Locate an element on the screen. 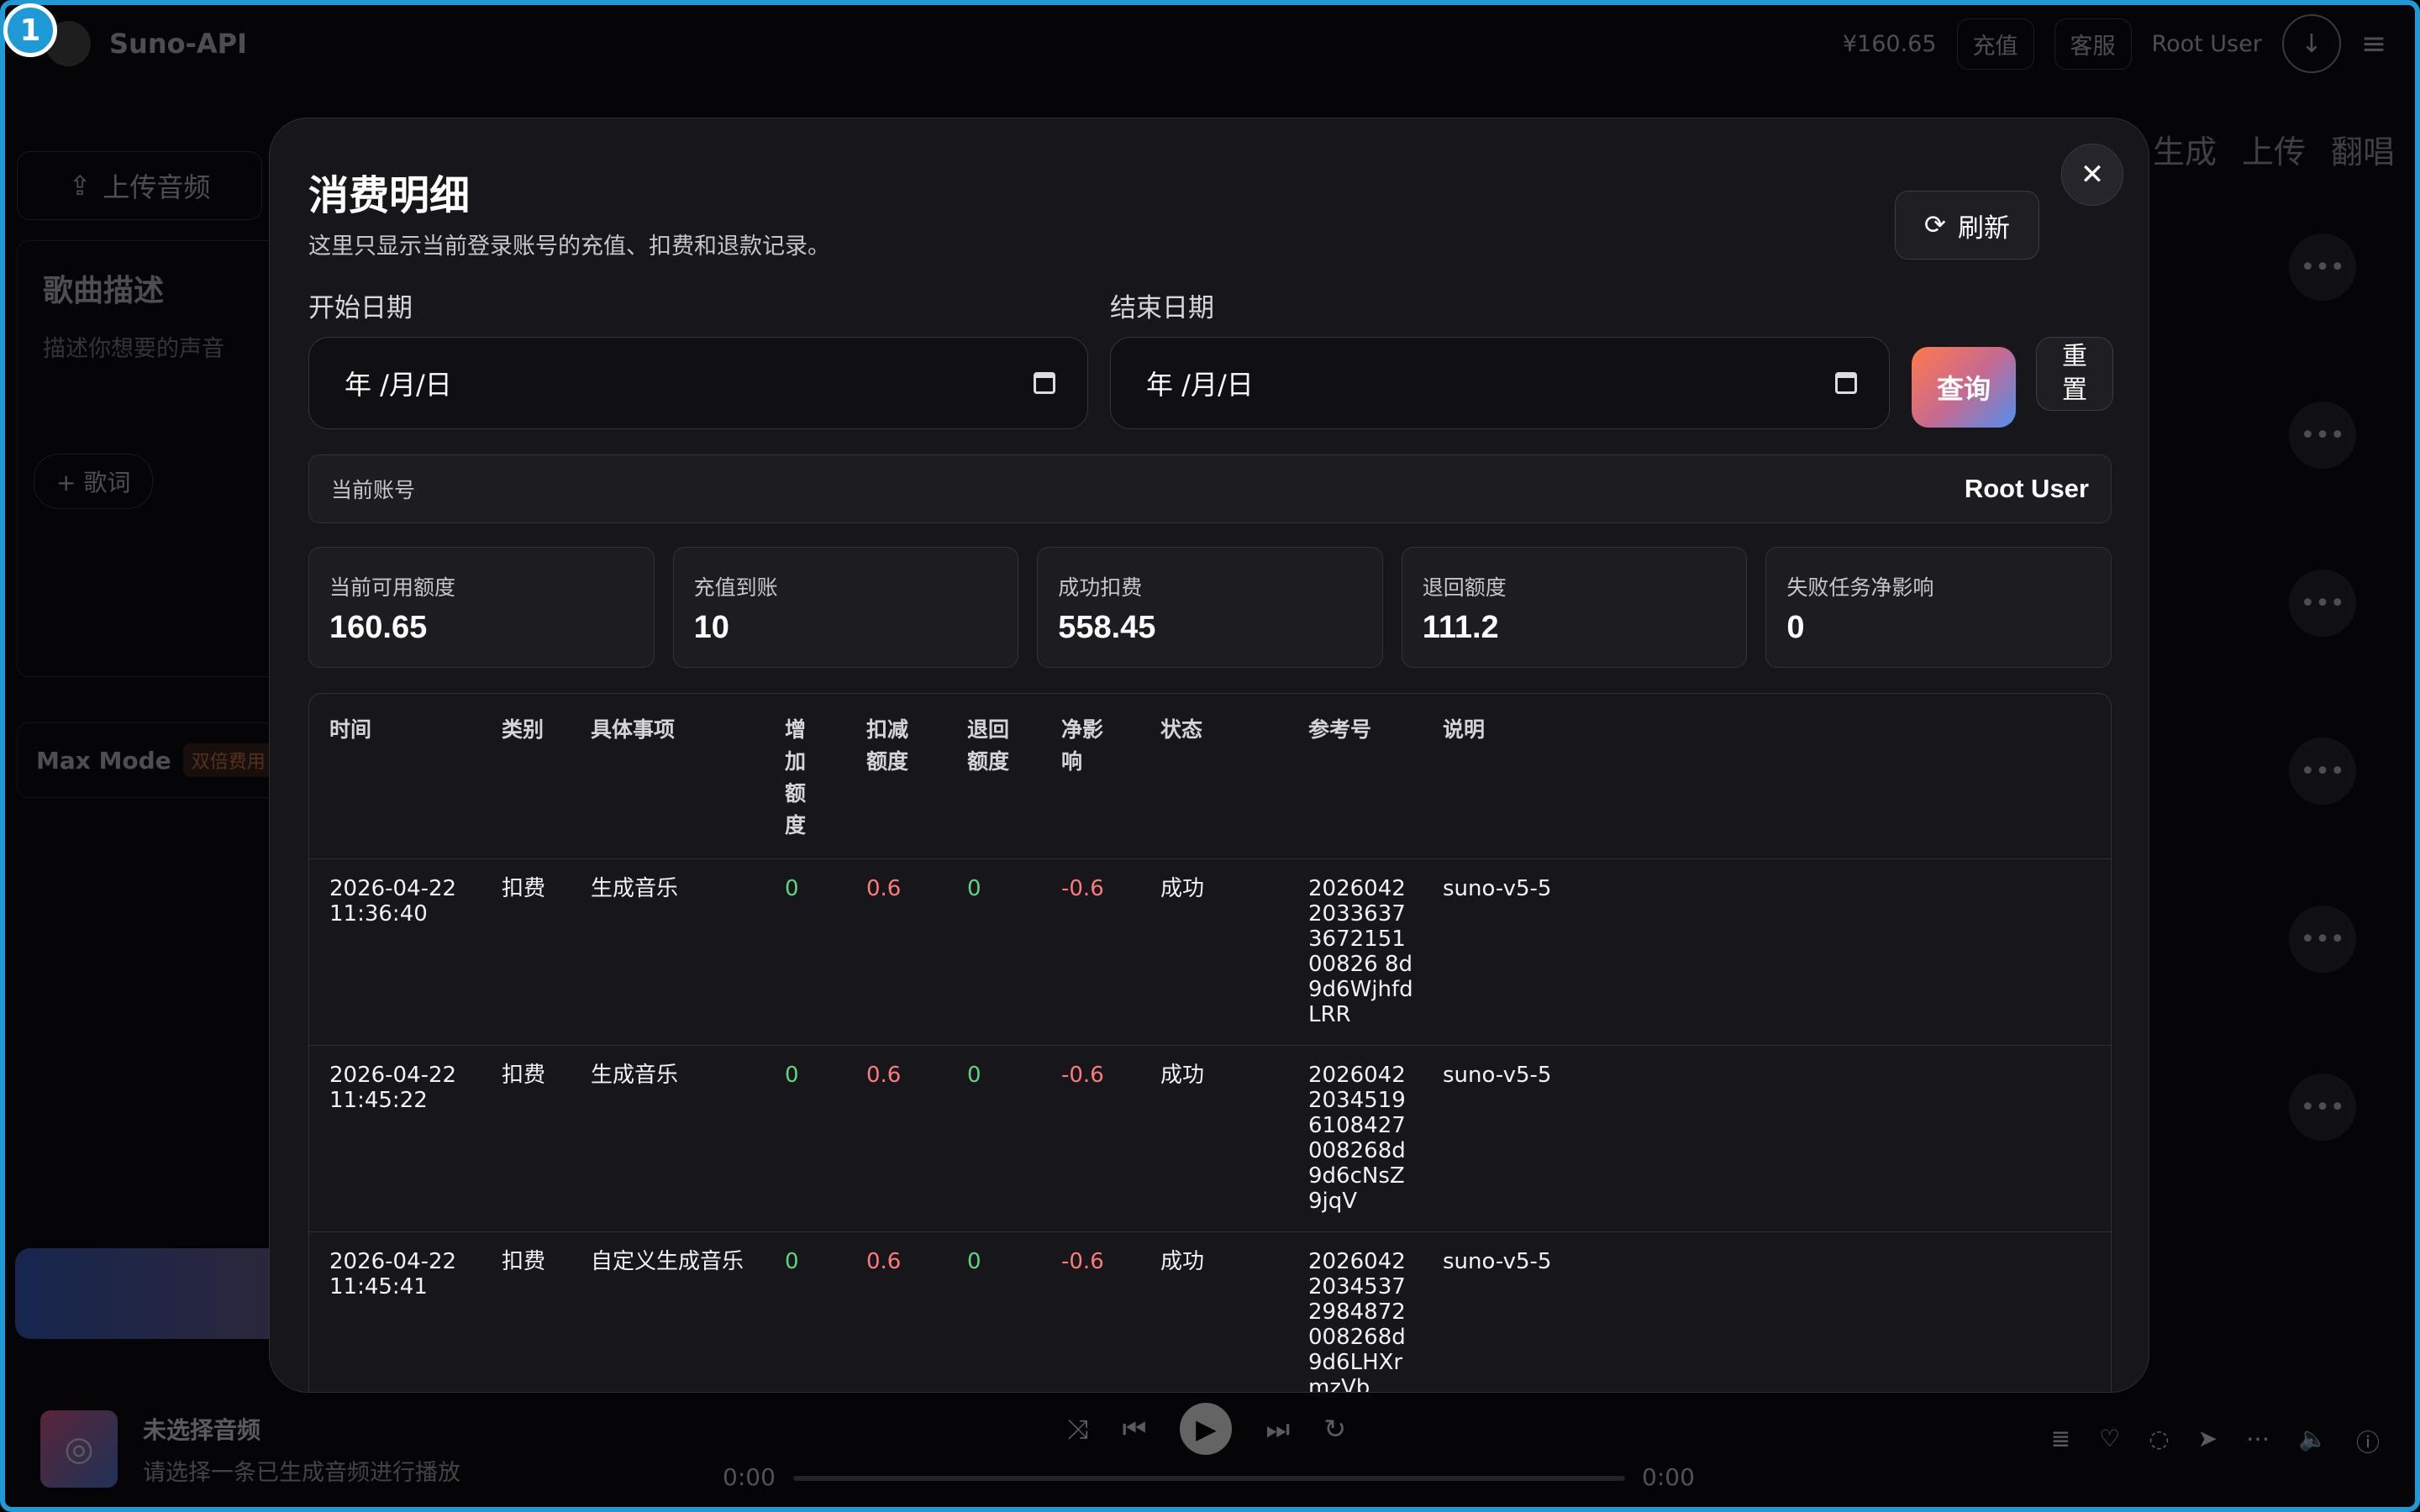 The image size is (2420, 1512). repeat-icon: ↻ is located at coordinates (1334, 1429).